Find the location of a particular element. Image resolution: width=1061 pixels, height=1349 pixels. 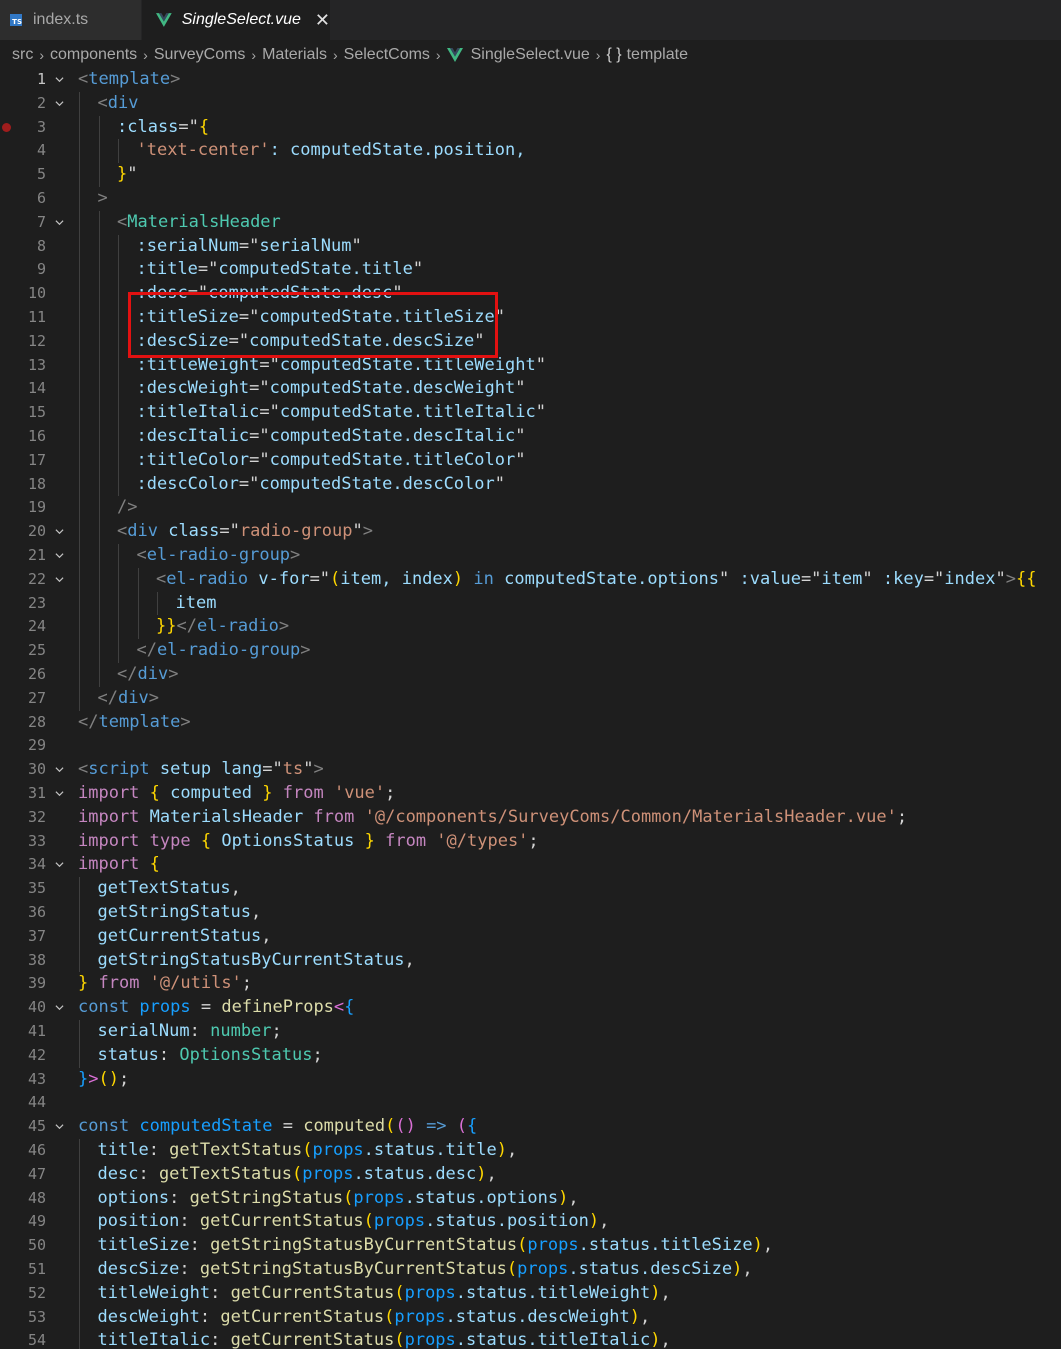

code-line: 29 is located at coordinates (530, 746).